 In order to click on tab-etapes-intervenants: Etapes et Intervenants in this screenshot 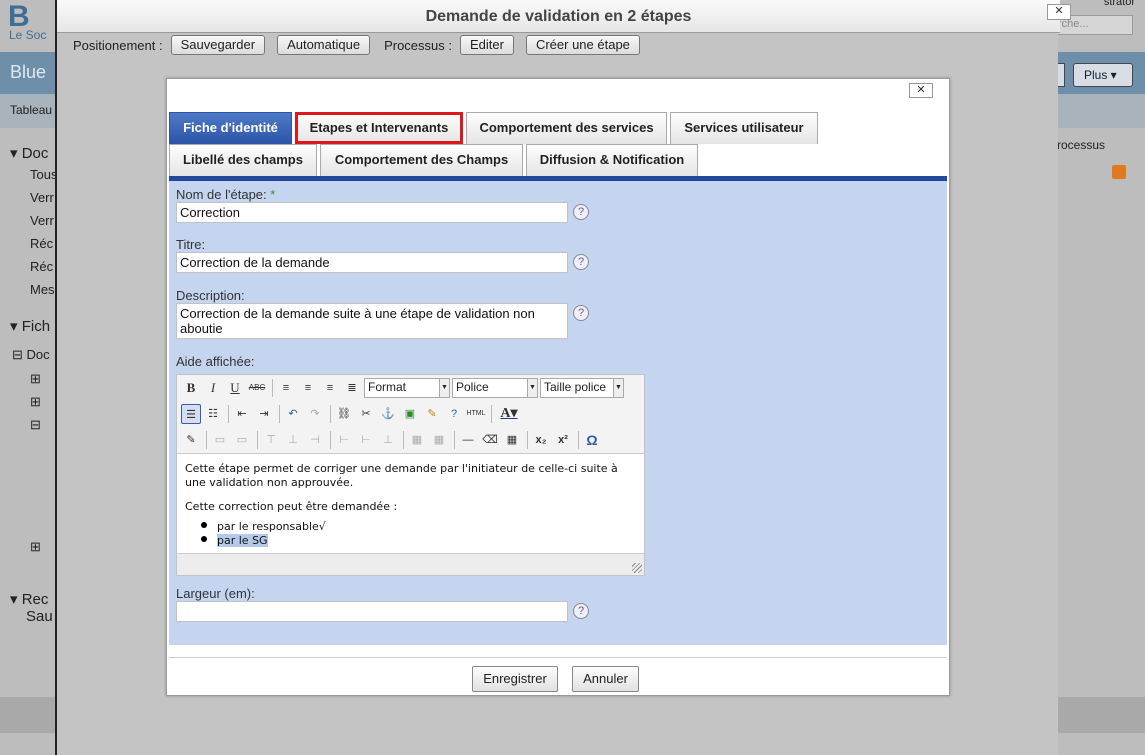, I will do `click(379, 128)`.